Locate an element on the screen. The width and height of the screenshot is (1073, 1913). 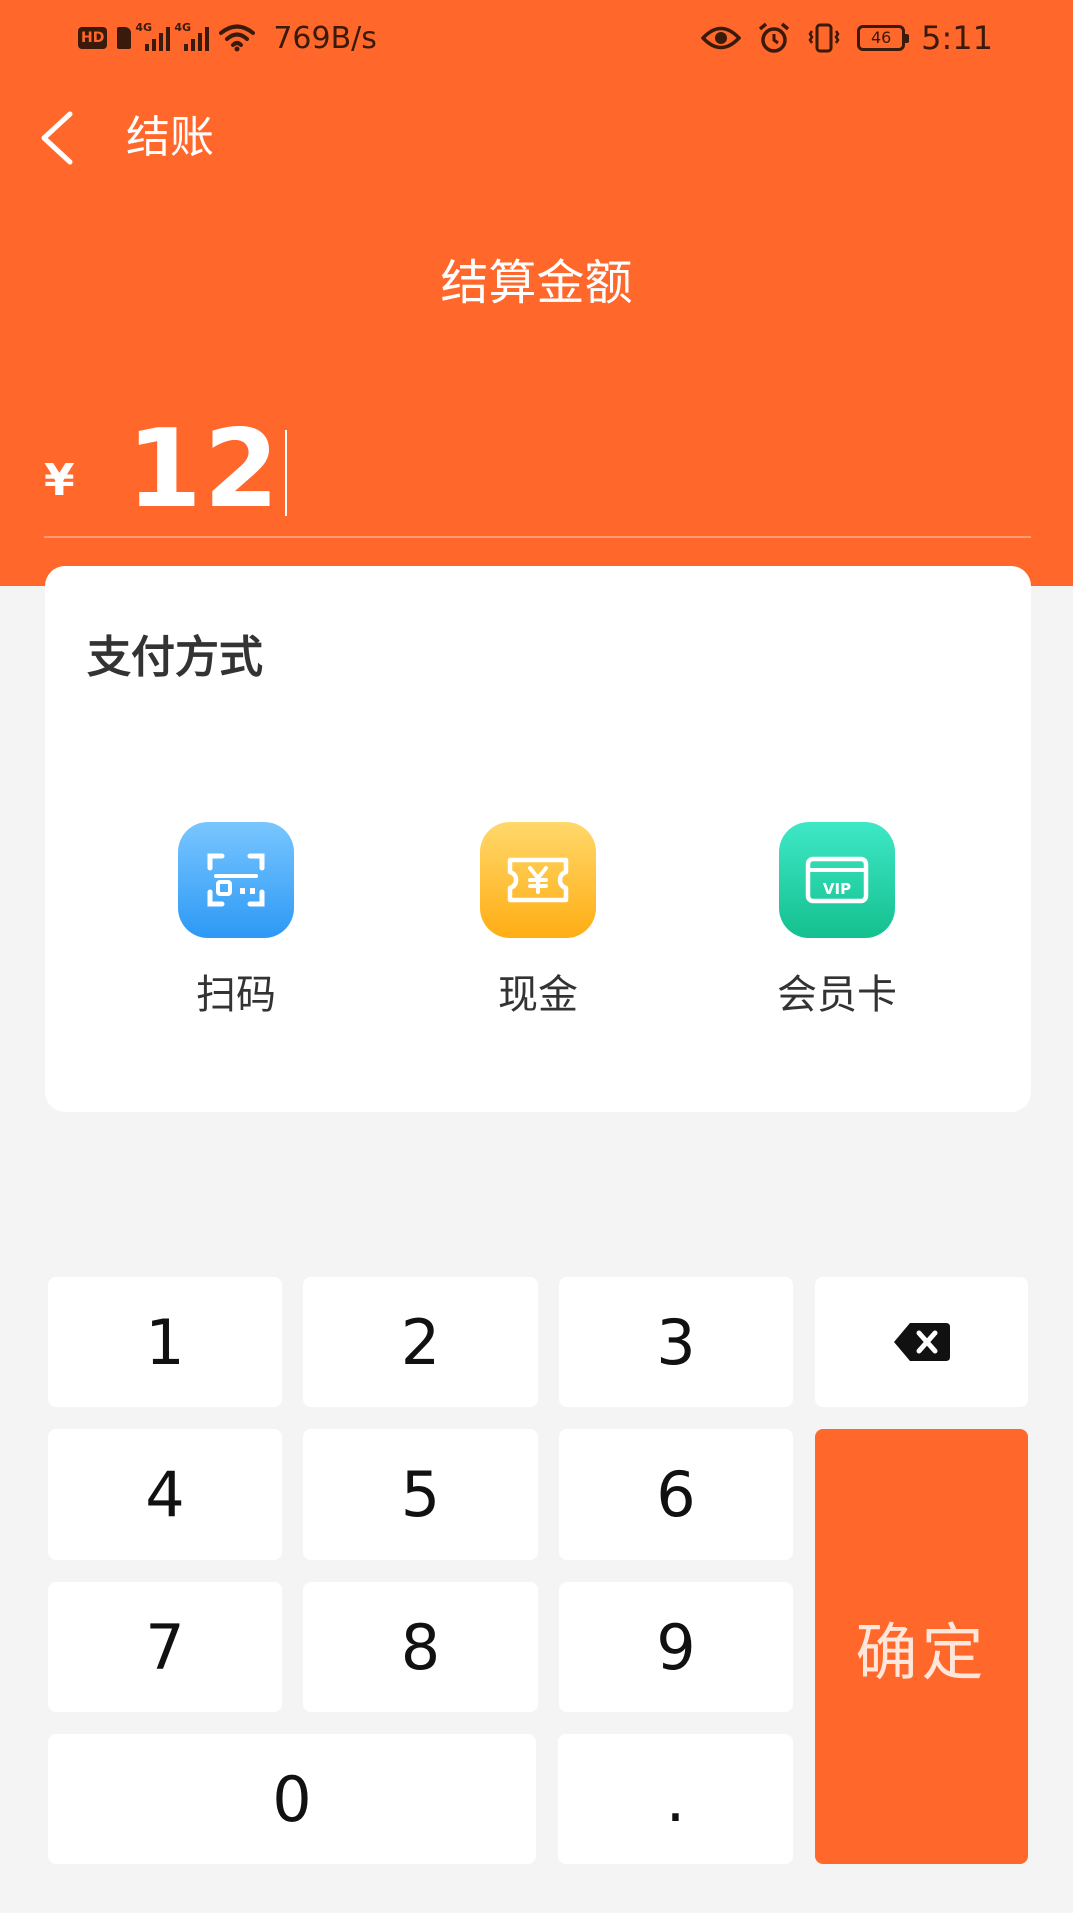
battery-icon: 46 is located at coordinates (883, 38).